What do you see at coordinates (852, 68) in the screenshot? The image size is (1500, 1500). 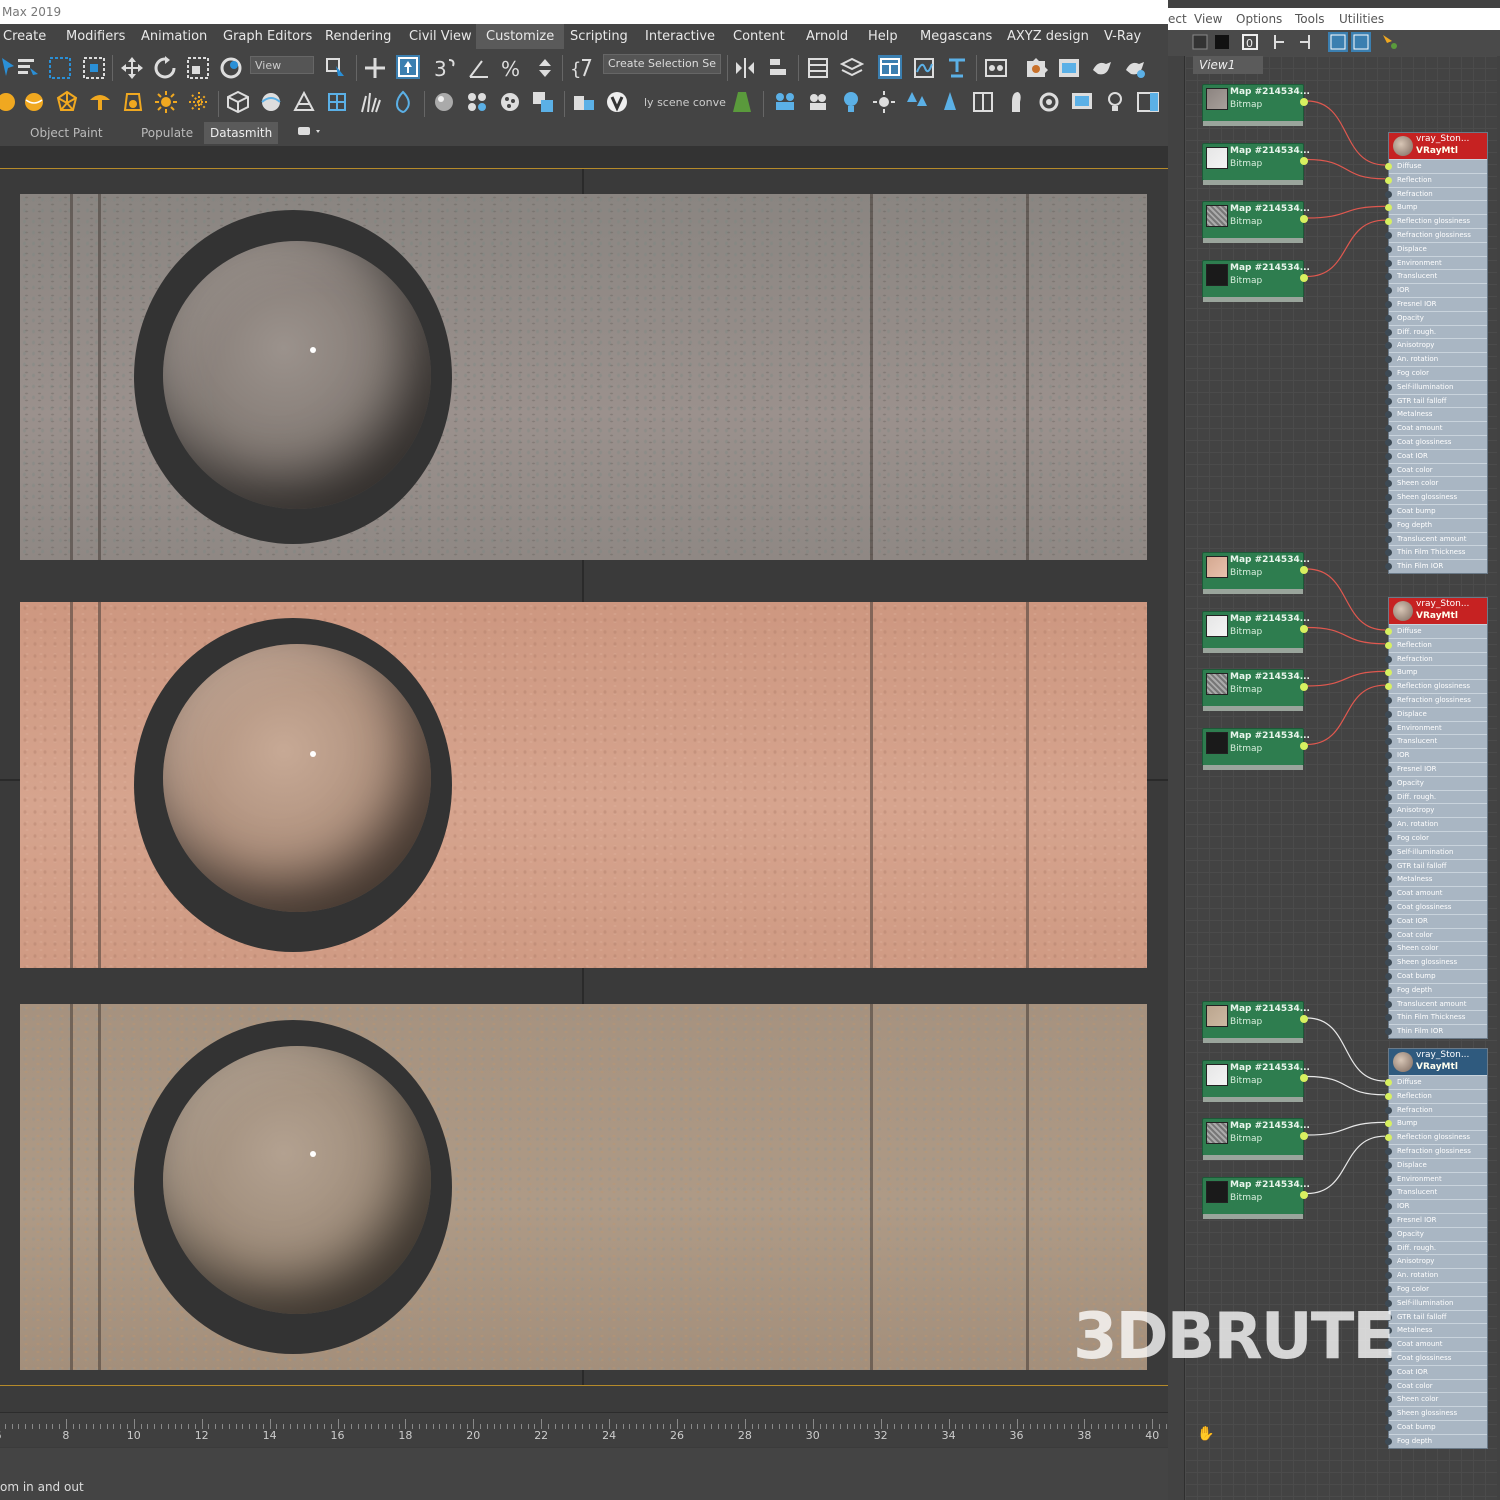 I see `toggle-layer-explorer-icon` at bounding box center [852, 68].